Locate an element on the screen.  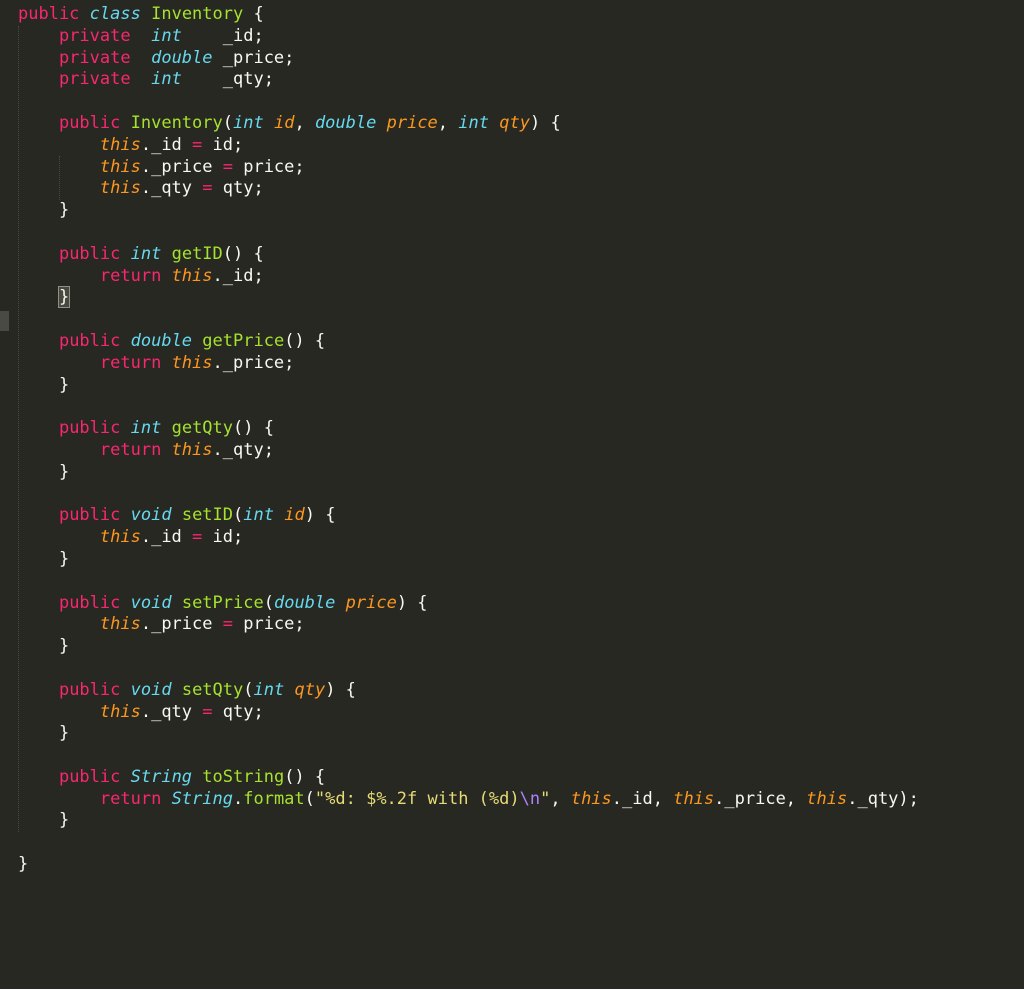
type-token: void is located at coordinates (151, 515).